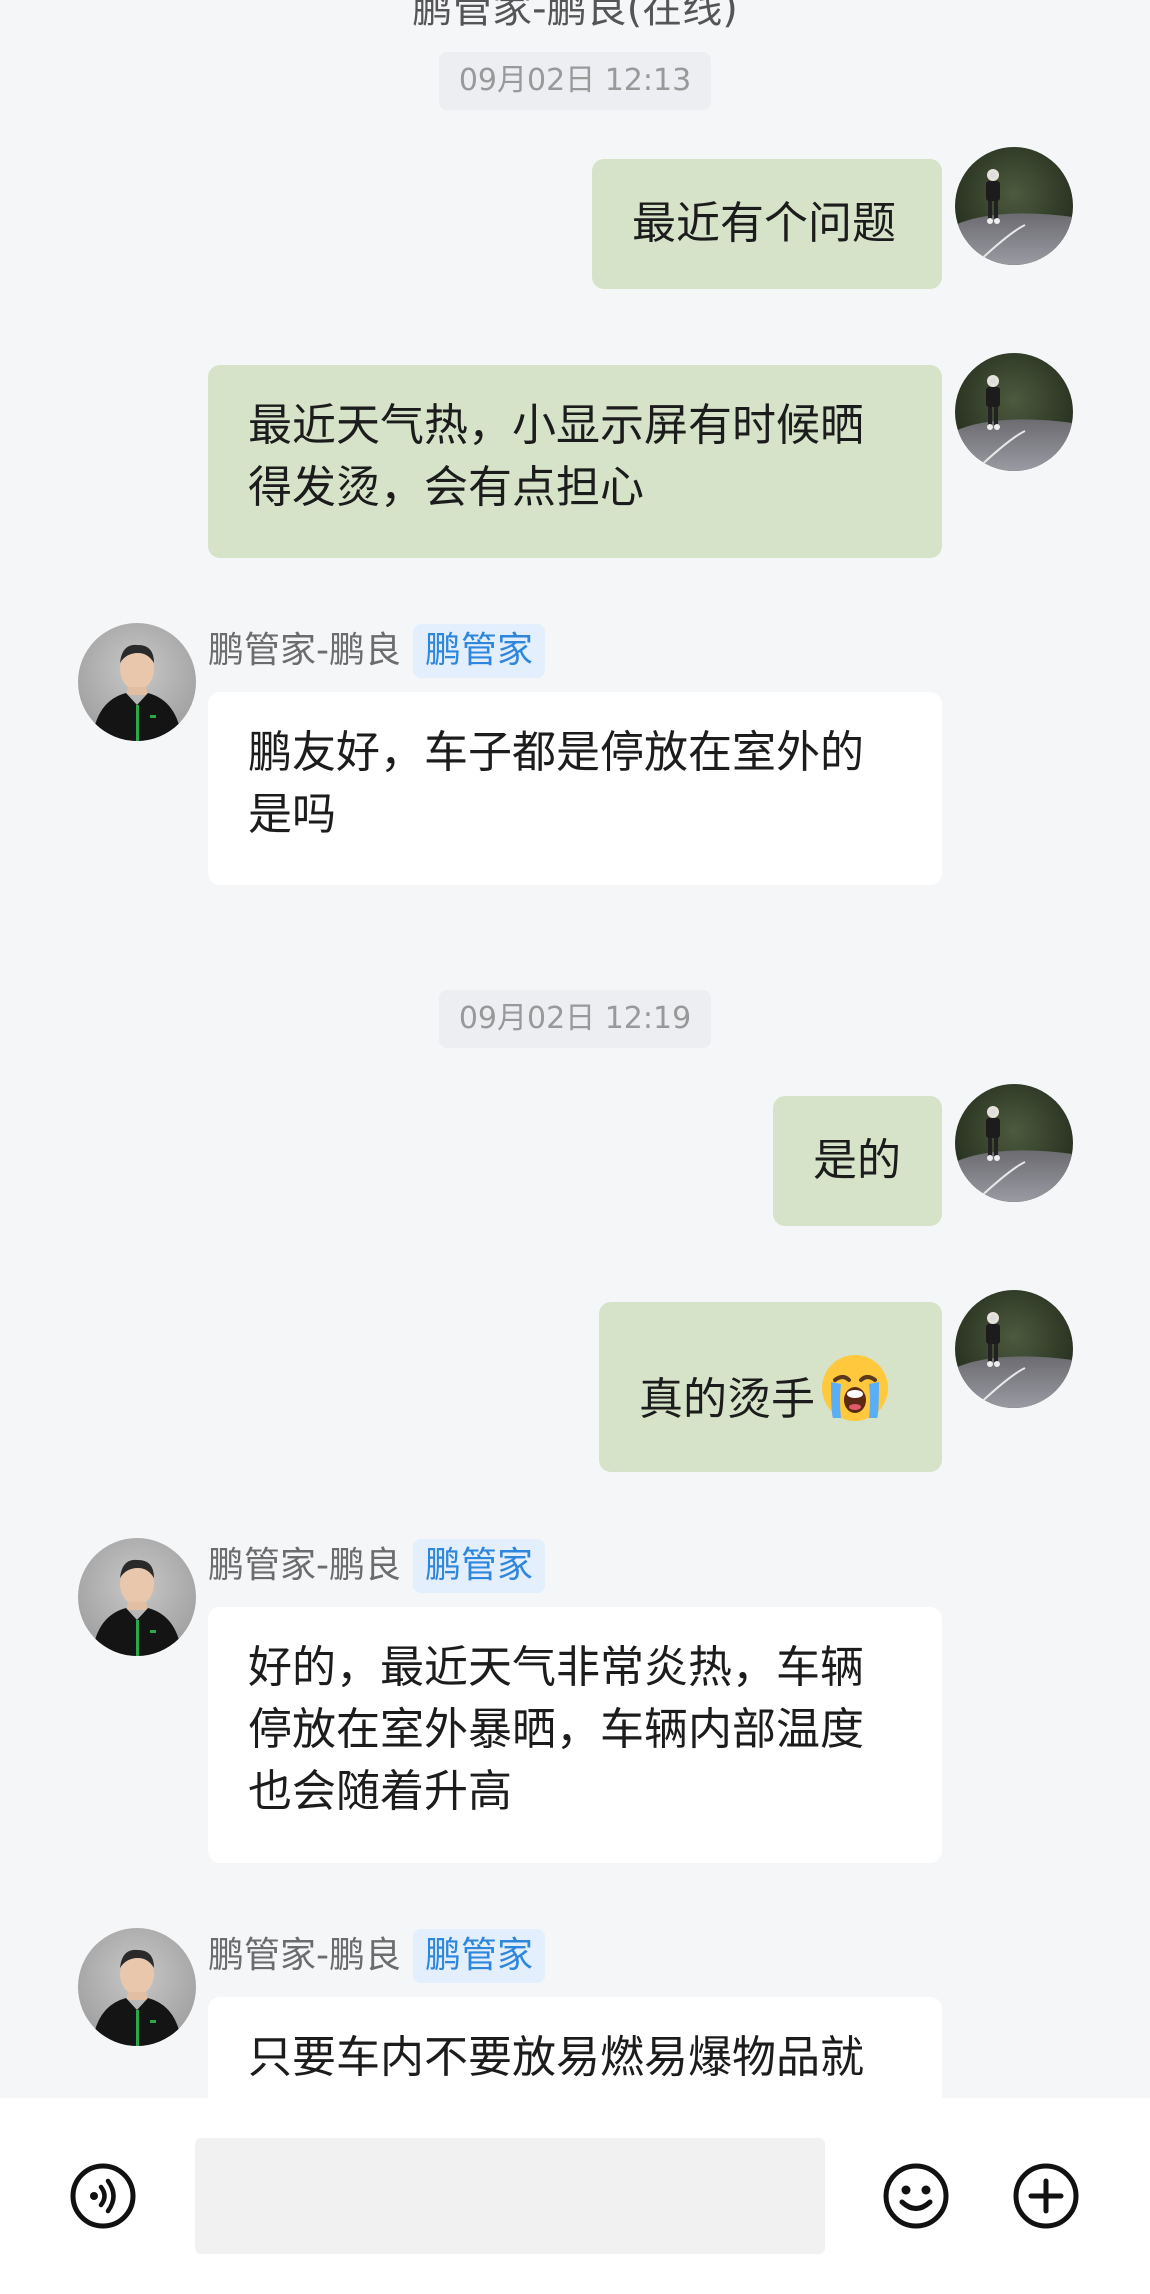 The image size is (1150, 2294). What do you see at coordinates (575, 2047) in the screenshot?
I see `agent-message-bubble: 只要车内不要放易燃易爆物品就` at bounding box center [575, 2047].